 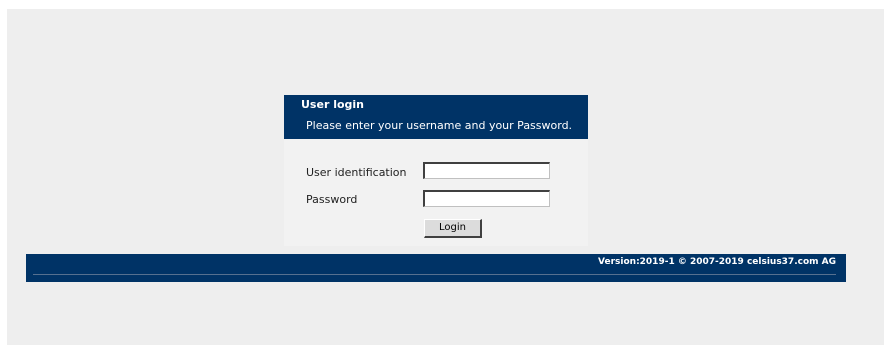 What do you see at coordinates (453, 228) in the screenshot?
I see `login-button: Login` at bounding box center [453, 228].